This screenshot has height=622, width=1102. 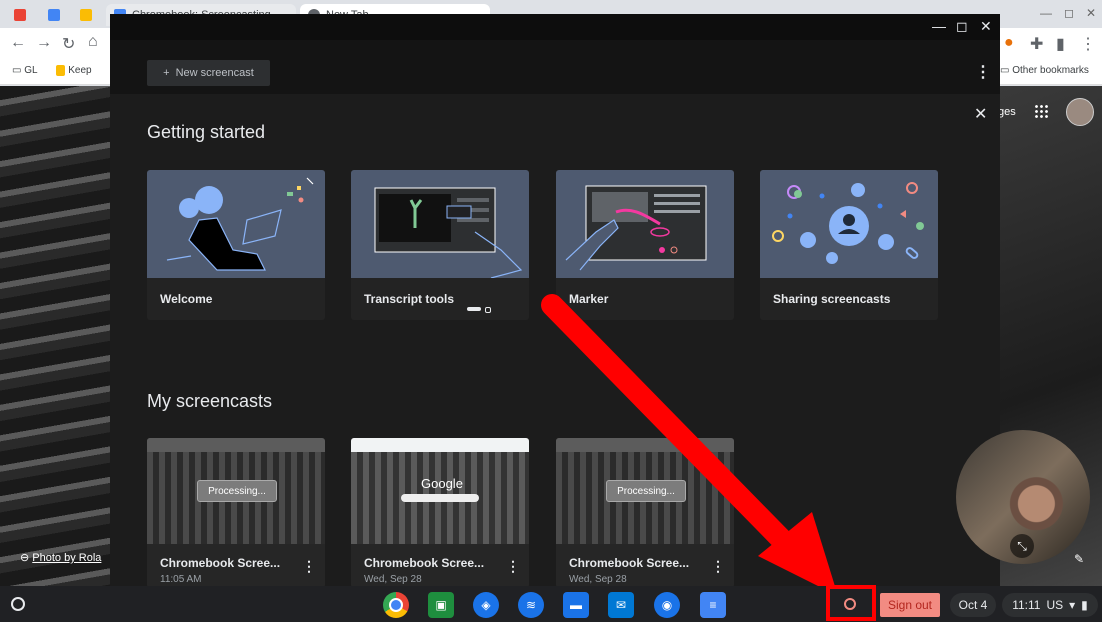 What do you see at coordinates (25, 558) in the screenshot?
I see `link-icon: ⊖` at bounding box center [25, 558].